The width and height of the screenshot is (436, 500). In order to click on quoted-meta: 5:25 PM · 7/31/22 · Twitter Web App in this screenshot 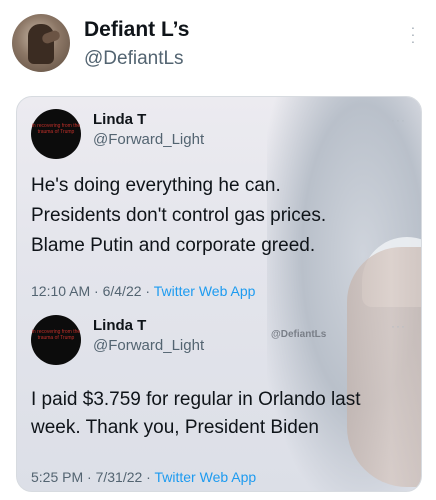, I will do `click(143, 477)`.